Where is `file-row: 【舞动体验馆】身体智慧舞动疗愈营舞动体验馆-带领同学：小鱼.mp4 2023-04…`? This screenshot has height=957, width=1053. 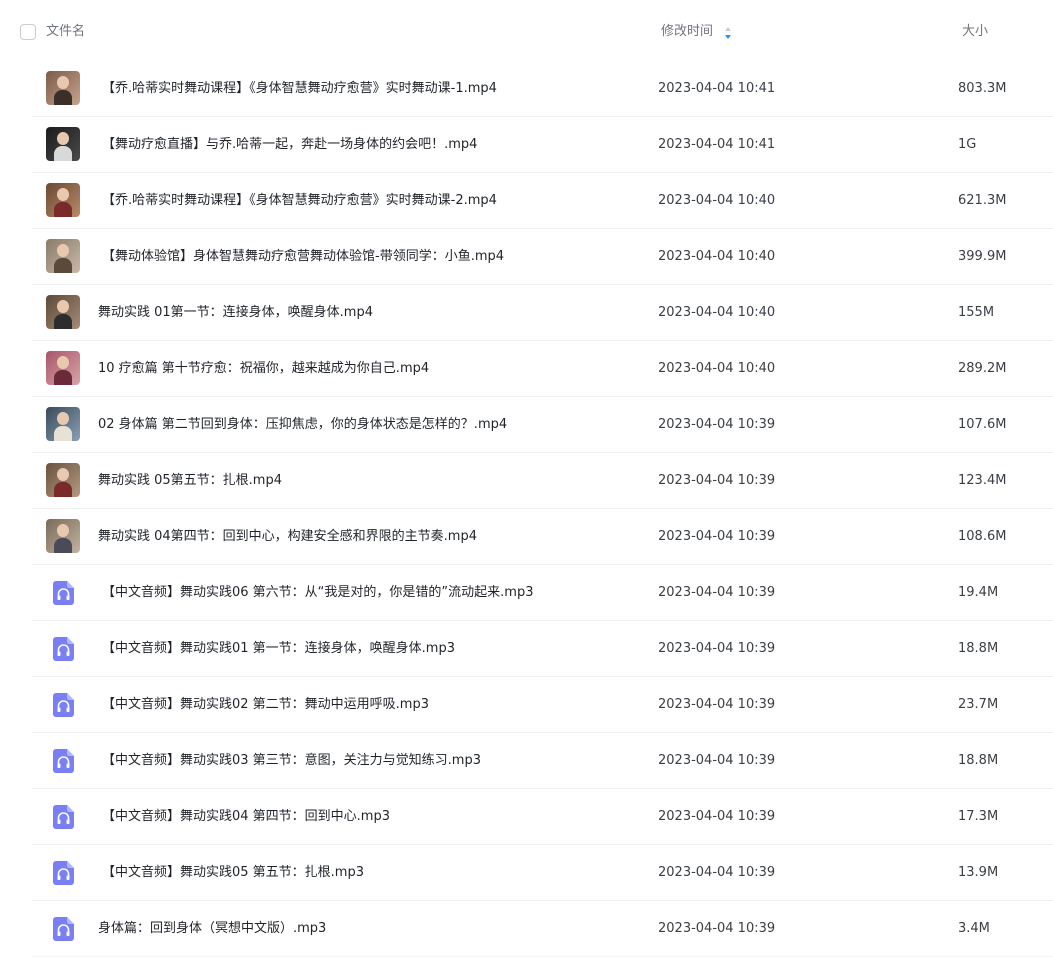
file-row: 【舞动体验馆】身体智慧舞动疗愈营舞动体验馆-带领同学：小鱼.mp4 2023-04… is located at coordinates (526, 257).